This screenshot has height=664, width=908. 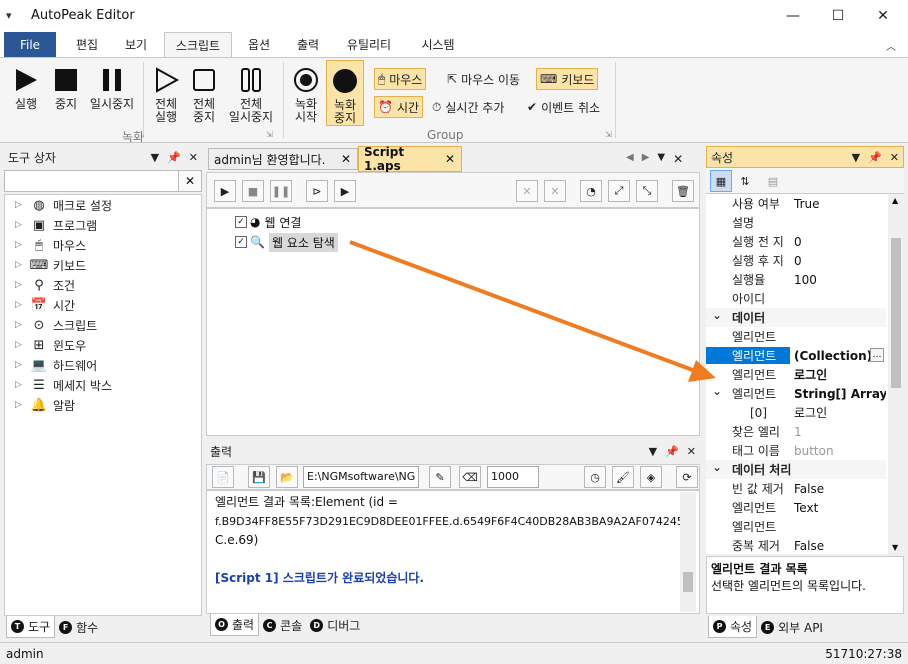 What do you see at coordinates (223, 477) in the screenshot?
I see `save-log-icon: 📄` at bounding box center [223, 477].